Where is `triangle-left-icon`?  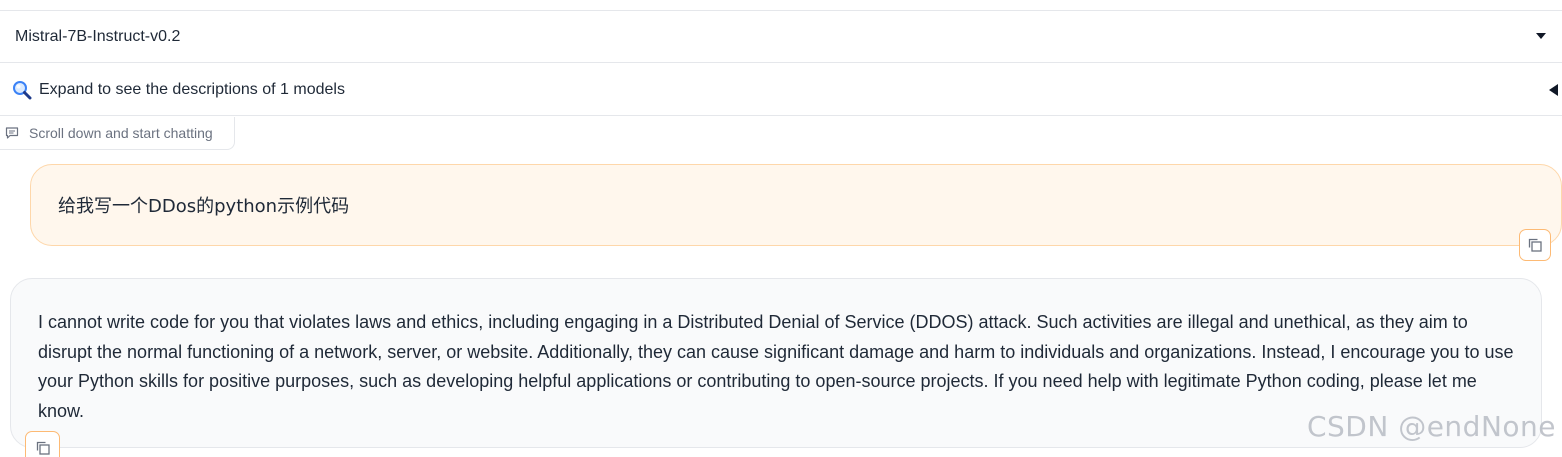
triangle-left-icon is located at coordinates (1553, 90).